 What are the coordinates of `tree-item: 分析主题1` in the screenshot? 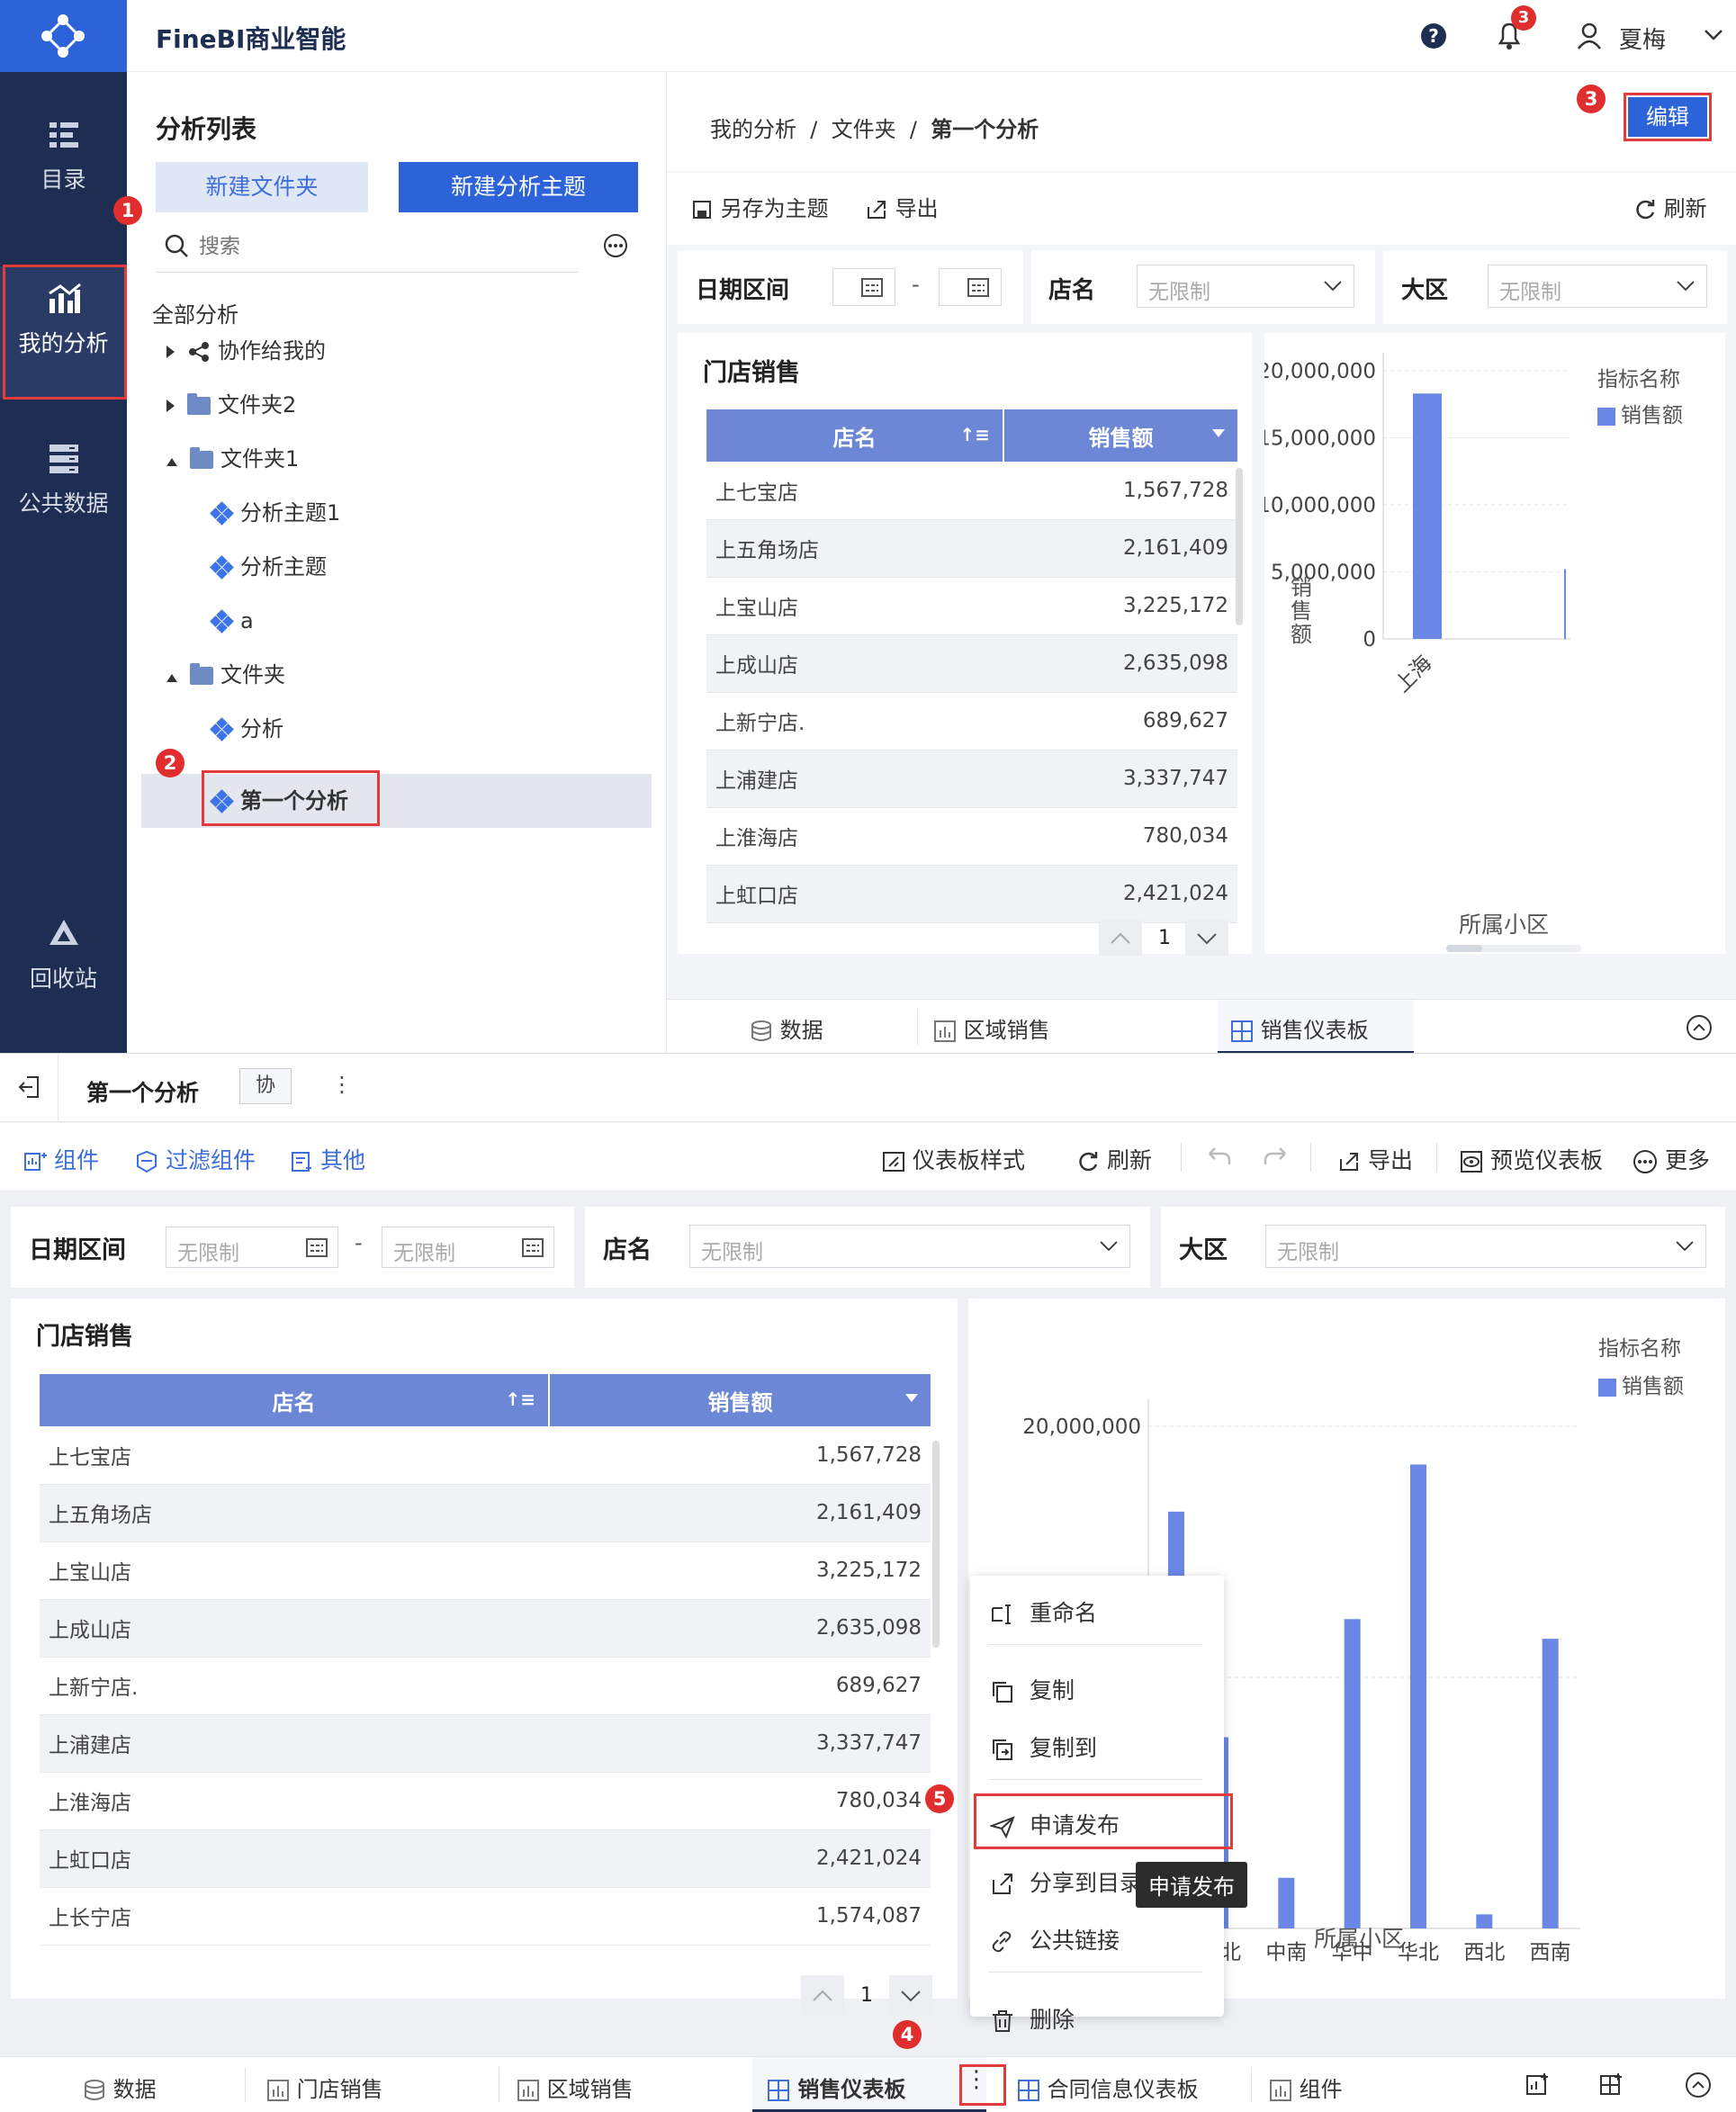 It's located at (275, 513).